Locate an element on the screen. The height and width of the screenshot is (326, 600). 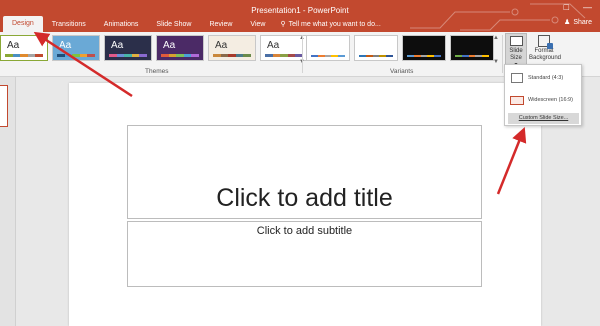
slide-size-label: Slide Size is located at coordinates (516, 54).